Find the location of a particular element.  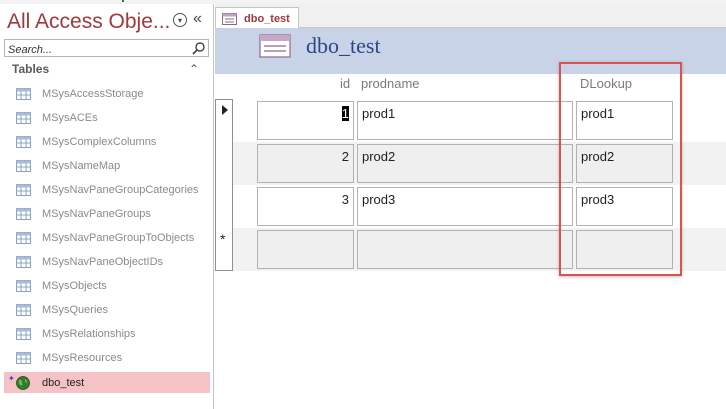

record-selector-column: * is located at coordinates (224, 185).